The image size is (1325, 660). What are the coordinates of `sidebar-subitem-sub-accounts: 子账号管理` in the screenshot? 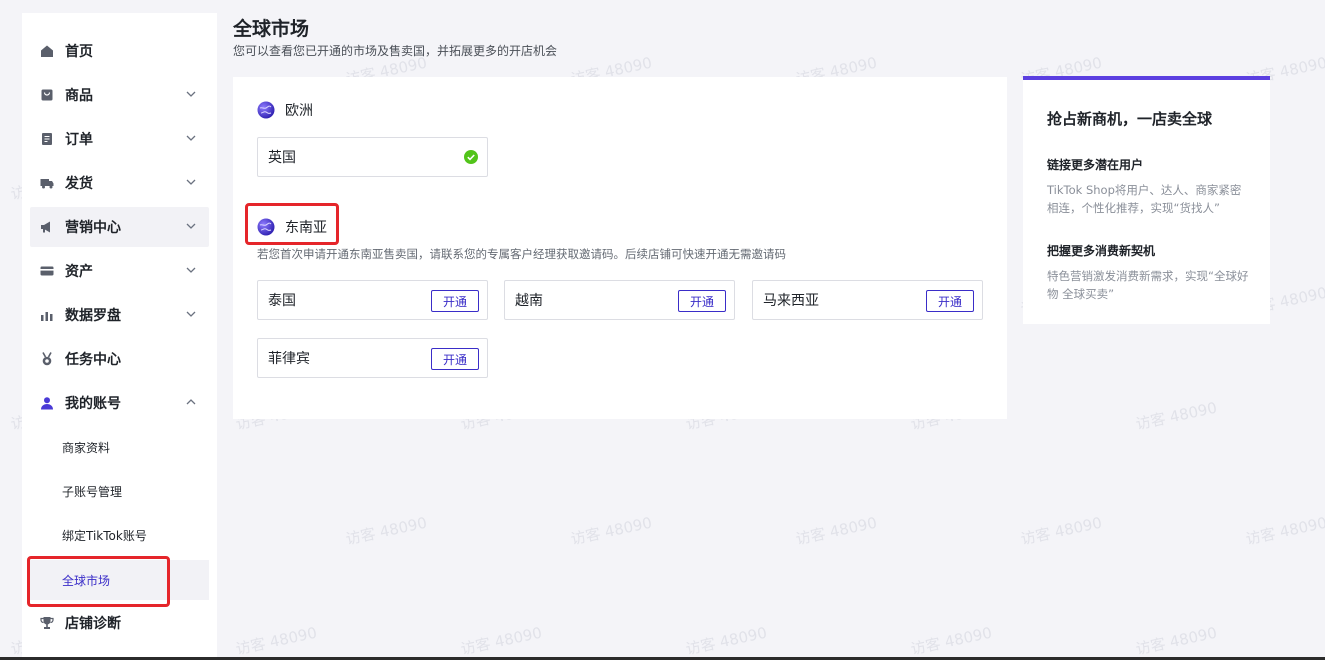 It's located at (119, 491).